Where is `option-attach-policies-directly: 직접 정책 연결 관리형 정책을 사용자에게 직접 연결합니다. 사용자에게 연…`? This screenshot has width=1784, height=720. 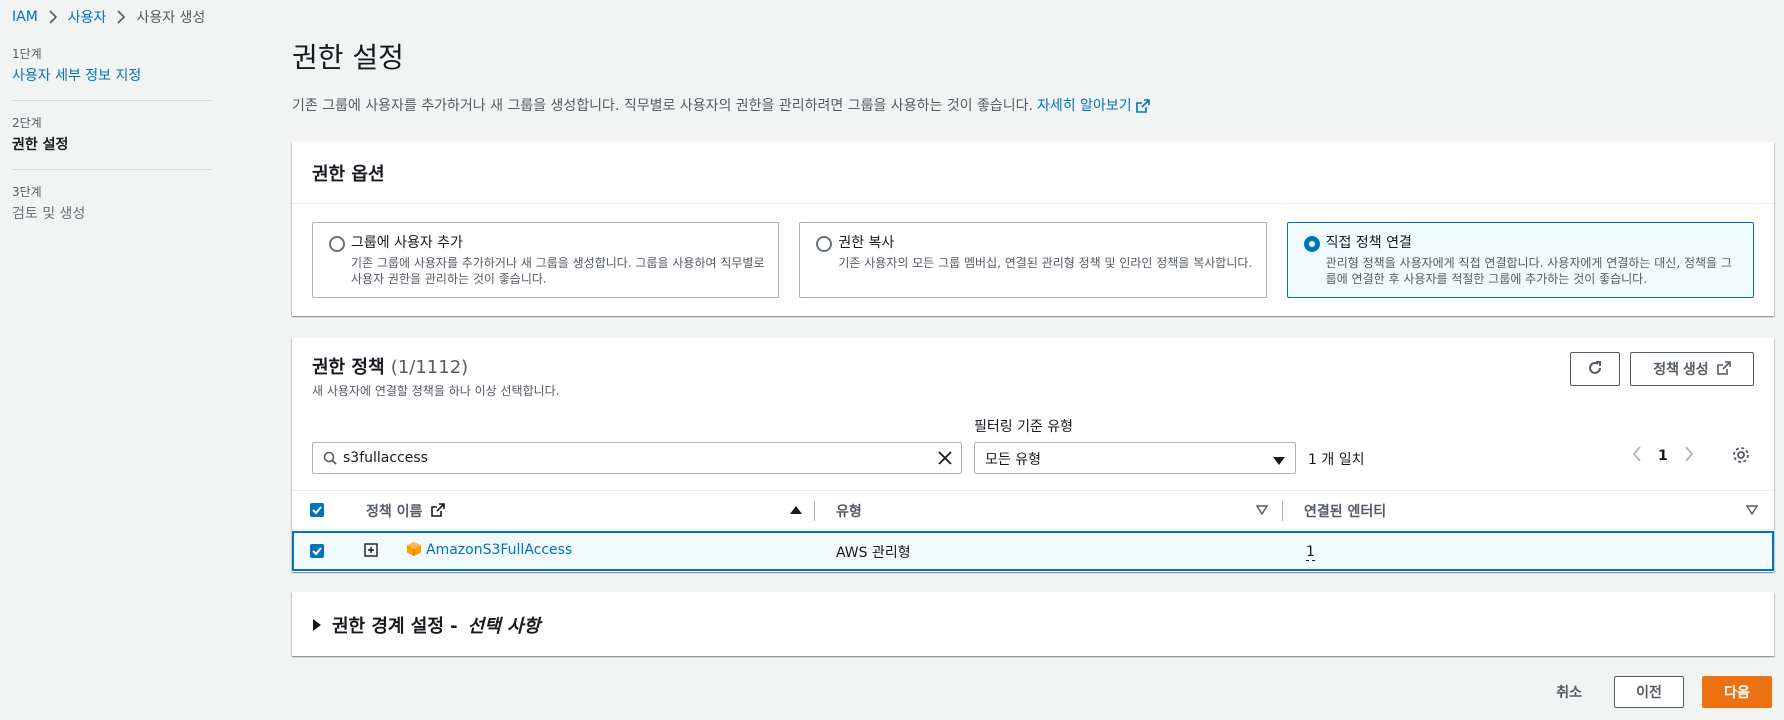 option-attach-policies-directly: 직접 정책 연결 관리형 정책을 사용자에게 직접 연결합니다. 사용자에게 연… is located at coordinates (1520, 260).